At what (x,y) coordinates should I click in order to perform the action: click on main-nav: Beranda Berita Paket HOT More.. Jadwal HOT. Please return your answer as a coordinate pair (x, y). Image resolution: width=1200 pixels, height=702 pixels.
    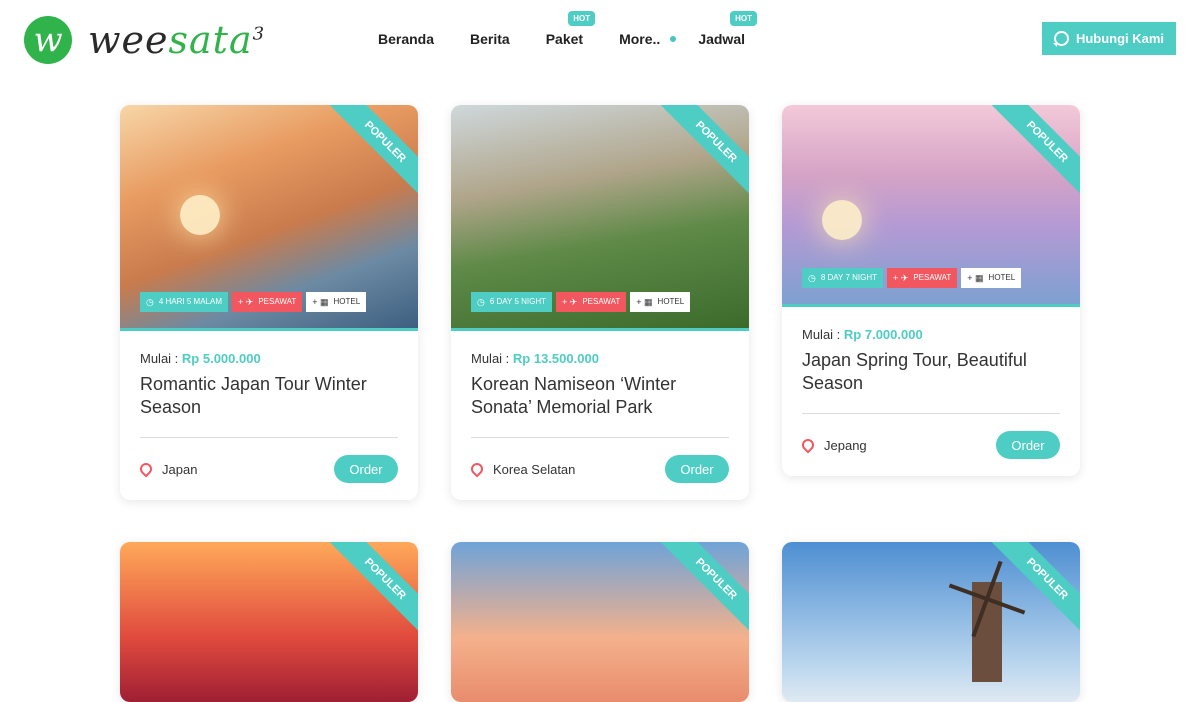
    Looking at the image, I should click on (579, 29).